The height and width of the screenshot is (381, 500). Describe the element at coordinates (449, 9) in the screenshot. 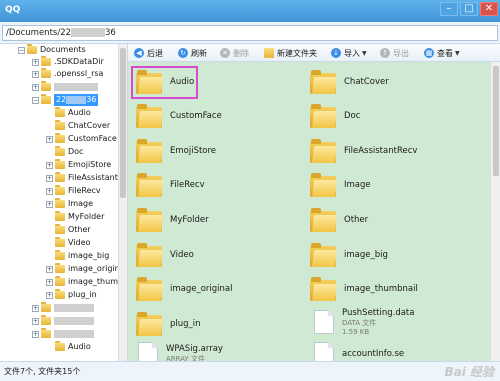

I see `minimize-button: –` at that location.